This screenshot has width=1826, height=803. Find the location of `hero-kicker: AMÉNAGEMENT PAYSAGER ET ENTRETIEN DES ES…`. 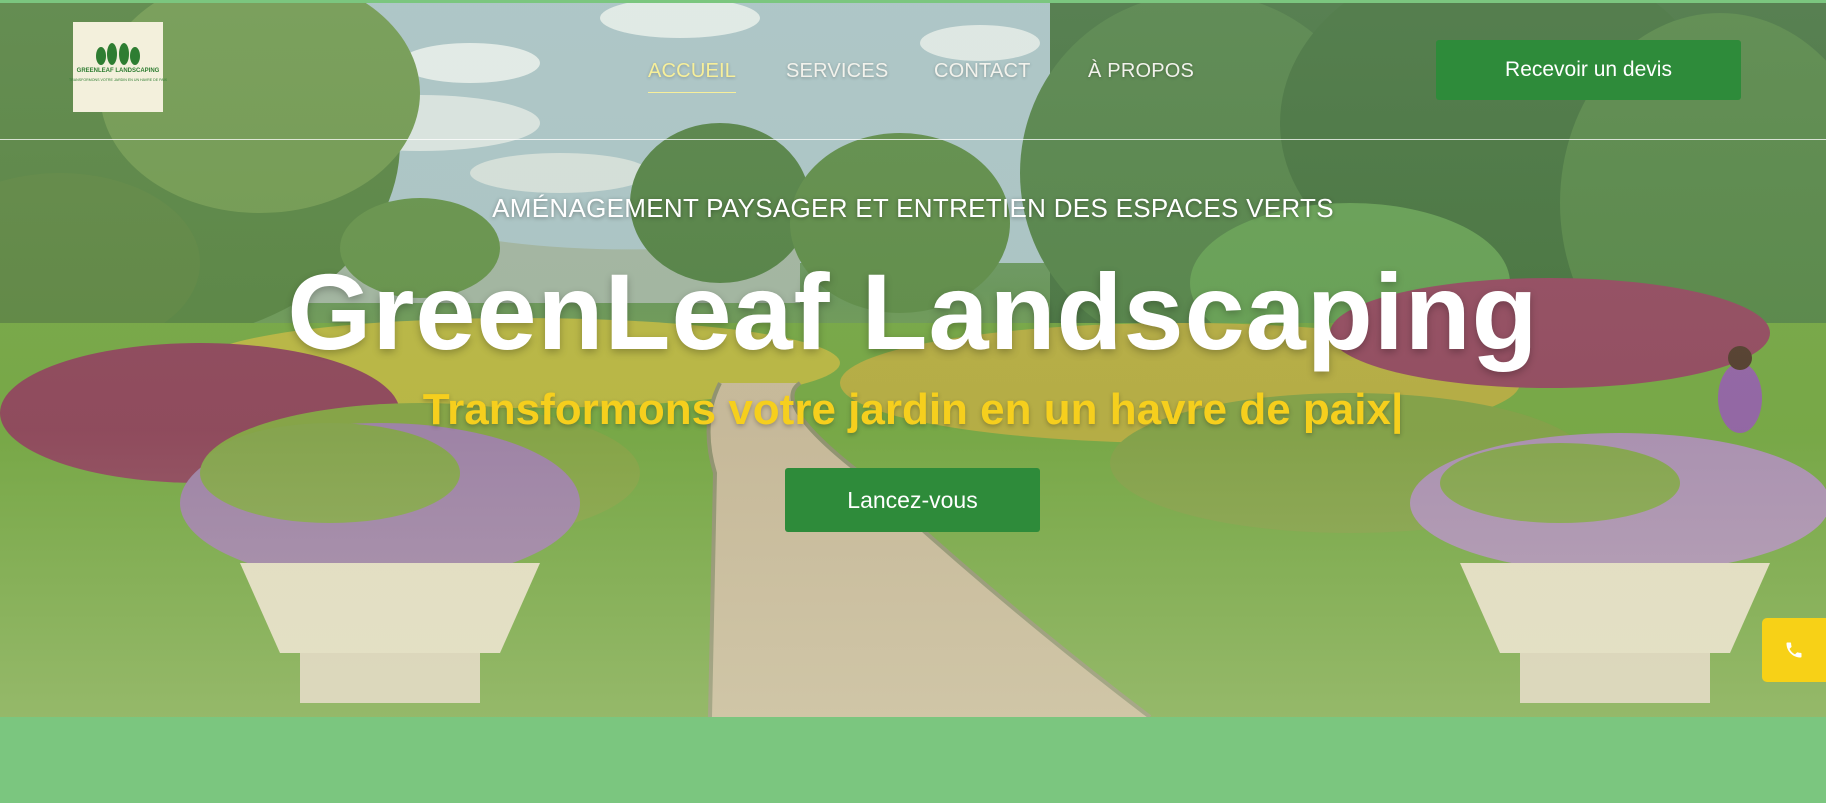

hero-kicker: AMÉNAGEMENT PAYSAGER ET ENTRETIEN DES ES… is located at coordinates (913, 208).